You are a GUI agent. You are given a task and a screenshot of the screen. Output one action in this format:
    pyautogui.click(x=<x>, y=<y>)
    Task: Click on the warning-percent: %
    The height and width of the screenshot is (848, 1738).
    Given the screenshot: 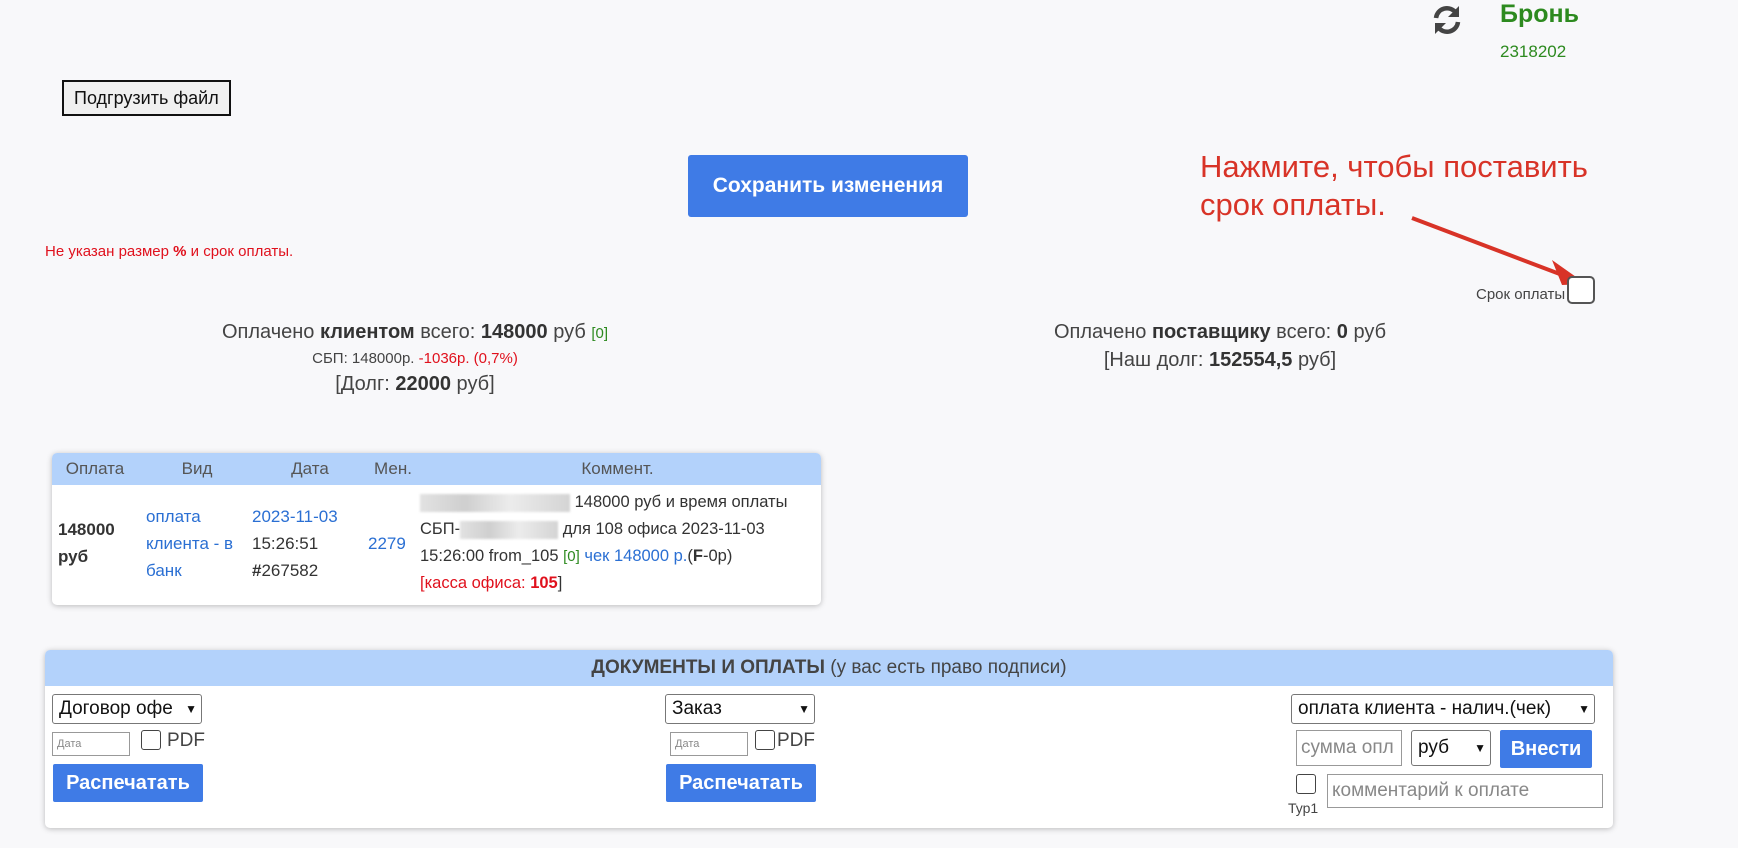 What is the action you would take?
    pyautogui.click(x=180, y=251)
    